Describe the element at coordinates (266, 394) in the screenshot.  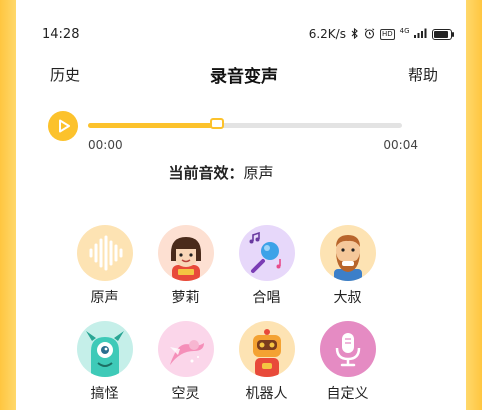
I see `effect-label: 机器人` at that location.